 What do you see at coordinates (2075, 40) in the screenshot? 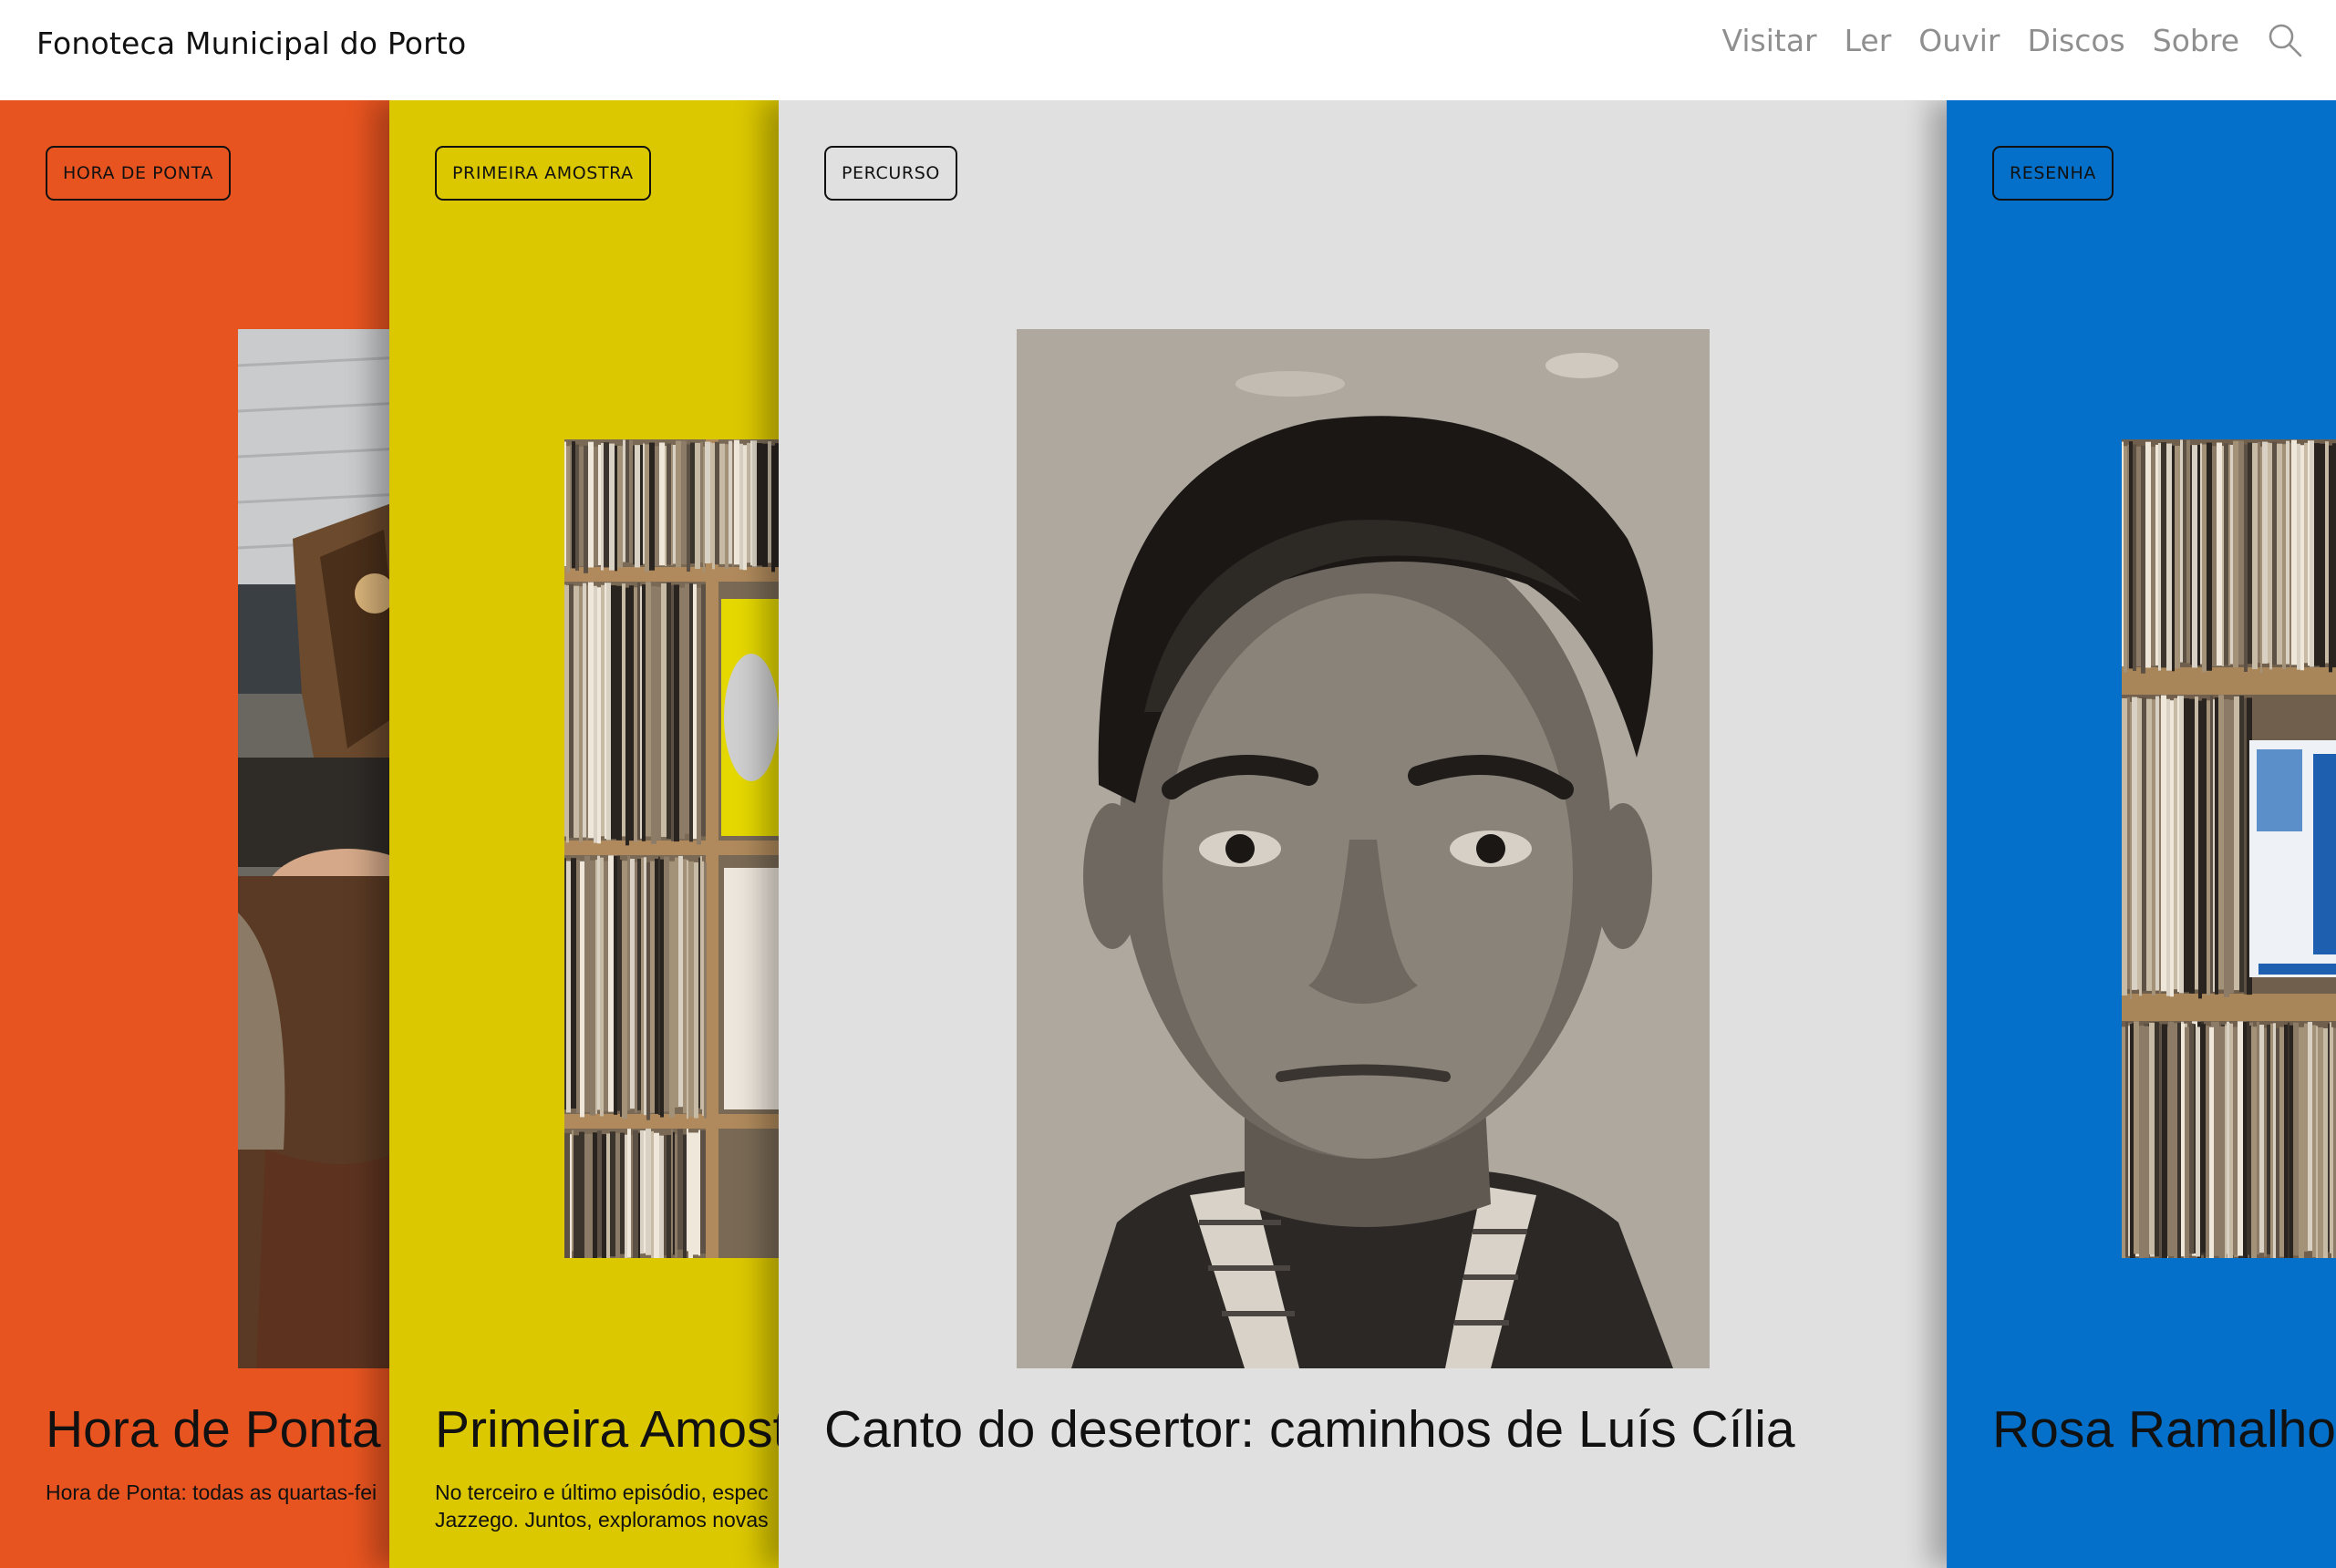
I see `nav-item-discos: Discos` at bounding box center [2075, 40].